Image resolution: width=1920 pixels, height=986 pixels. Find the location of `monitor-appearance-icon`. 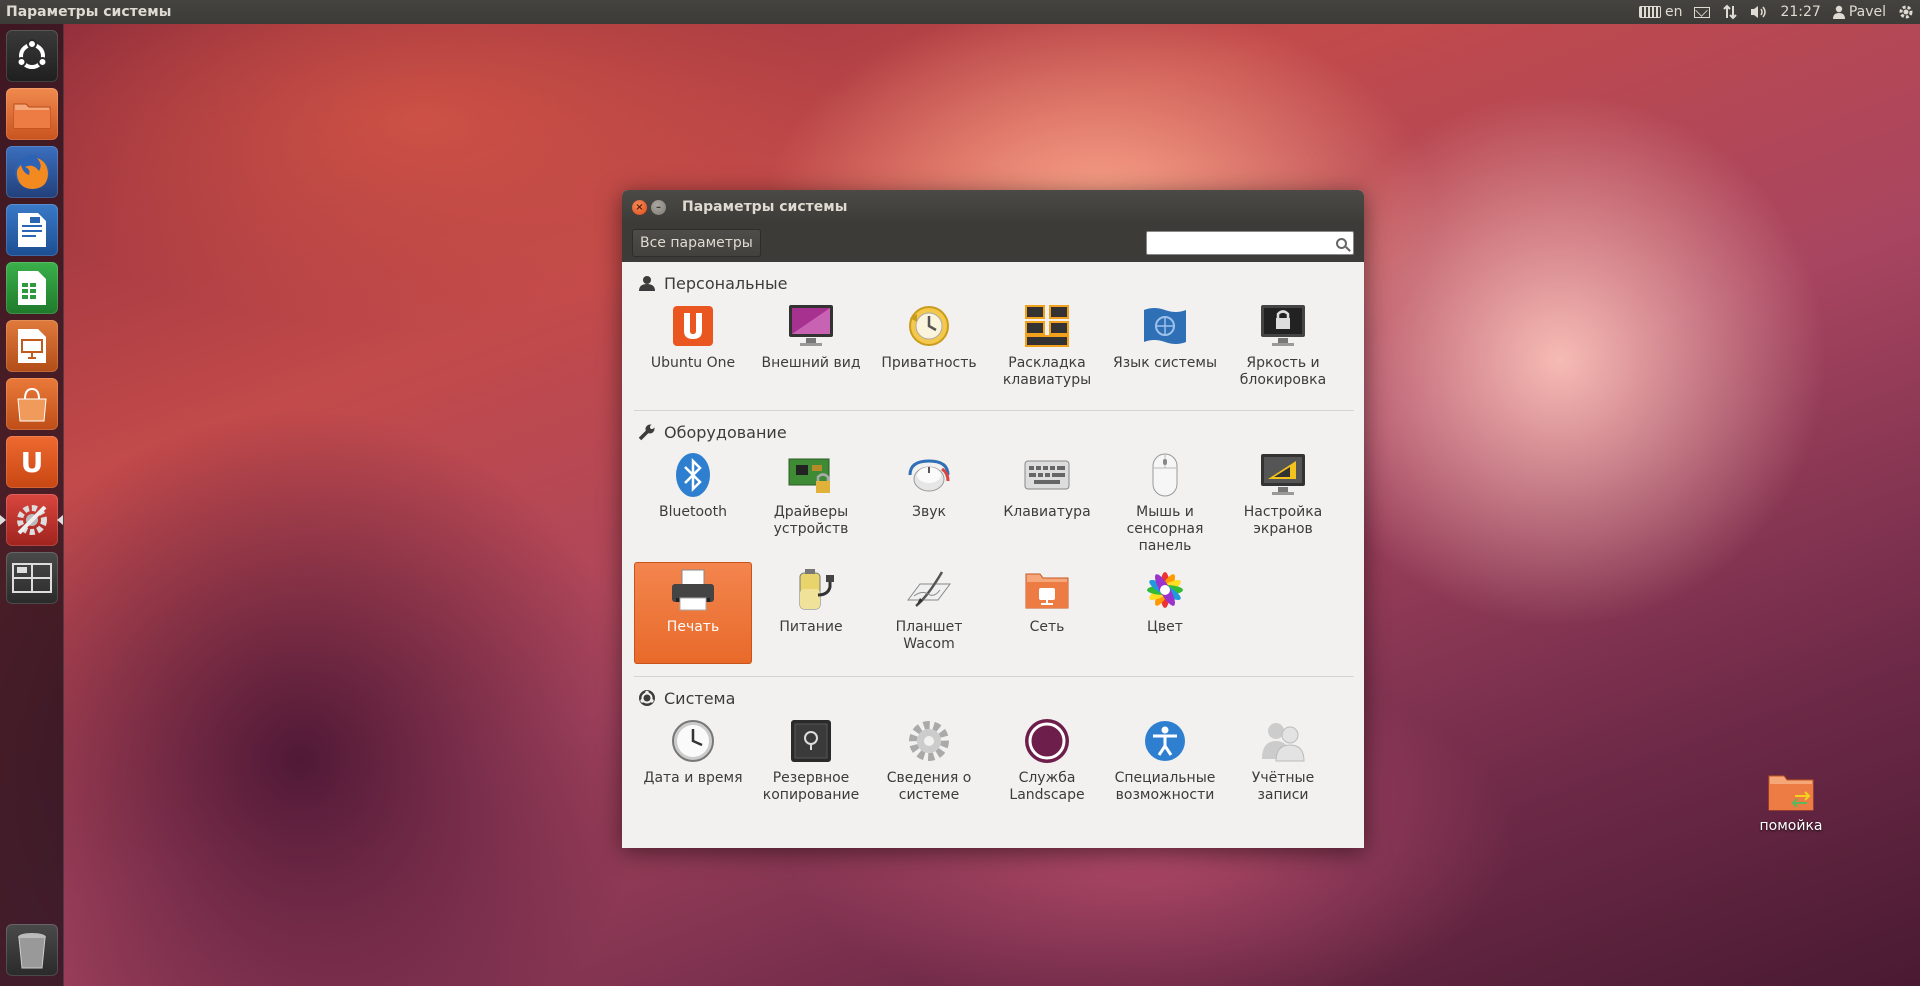

monitor-appearance-icon is located at coordinates (811, 326).